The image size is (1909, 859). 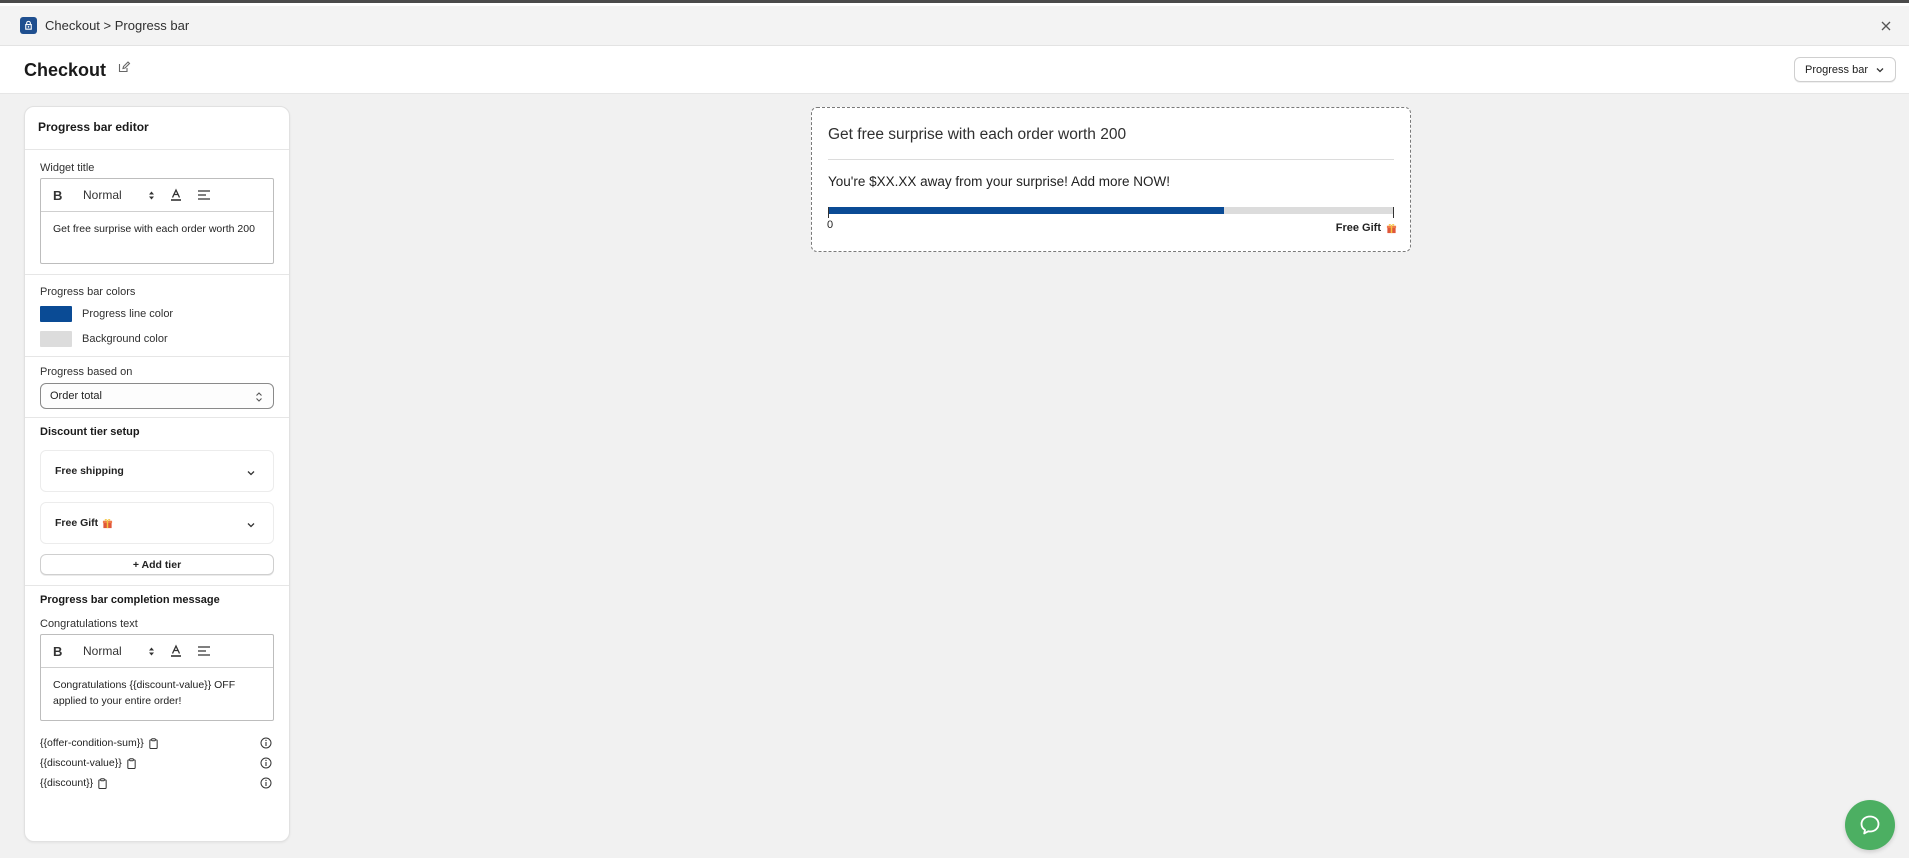 What do you see at coordinates (81, 763) in the screenshot?
I see `variable-name: {{discount-value}}` at bounding box center [81, 763].